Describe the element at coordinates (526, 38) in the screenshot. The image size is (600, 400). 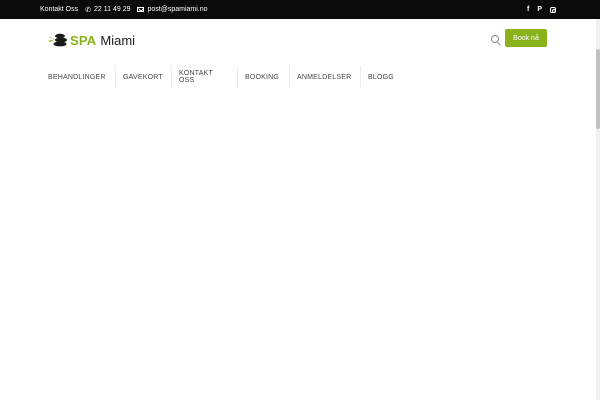
I see `book-now-button: Book nå` at that location.